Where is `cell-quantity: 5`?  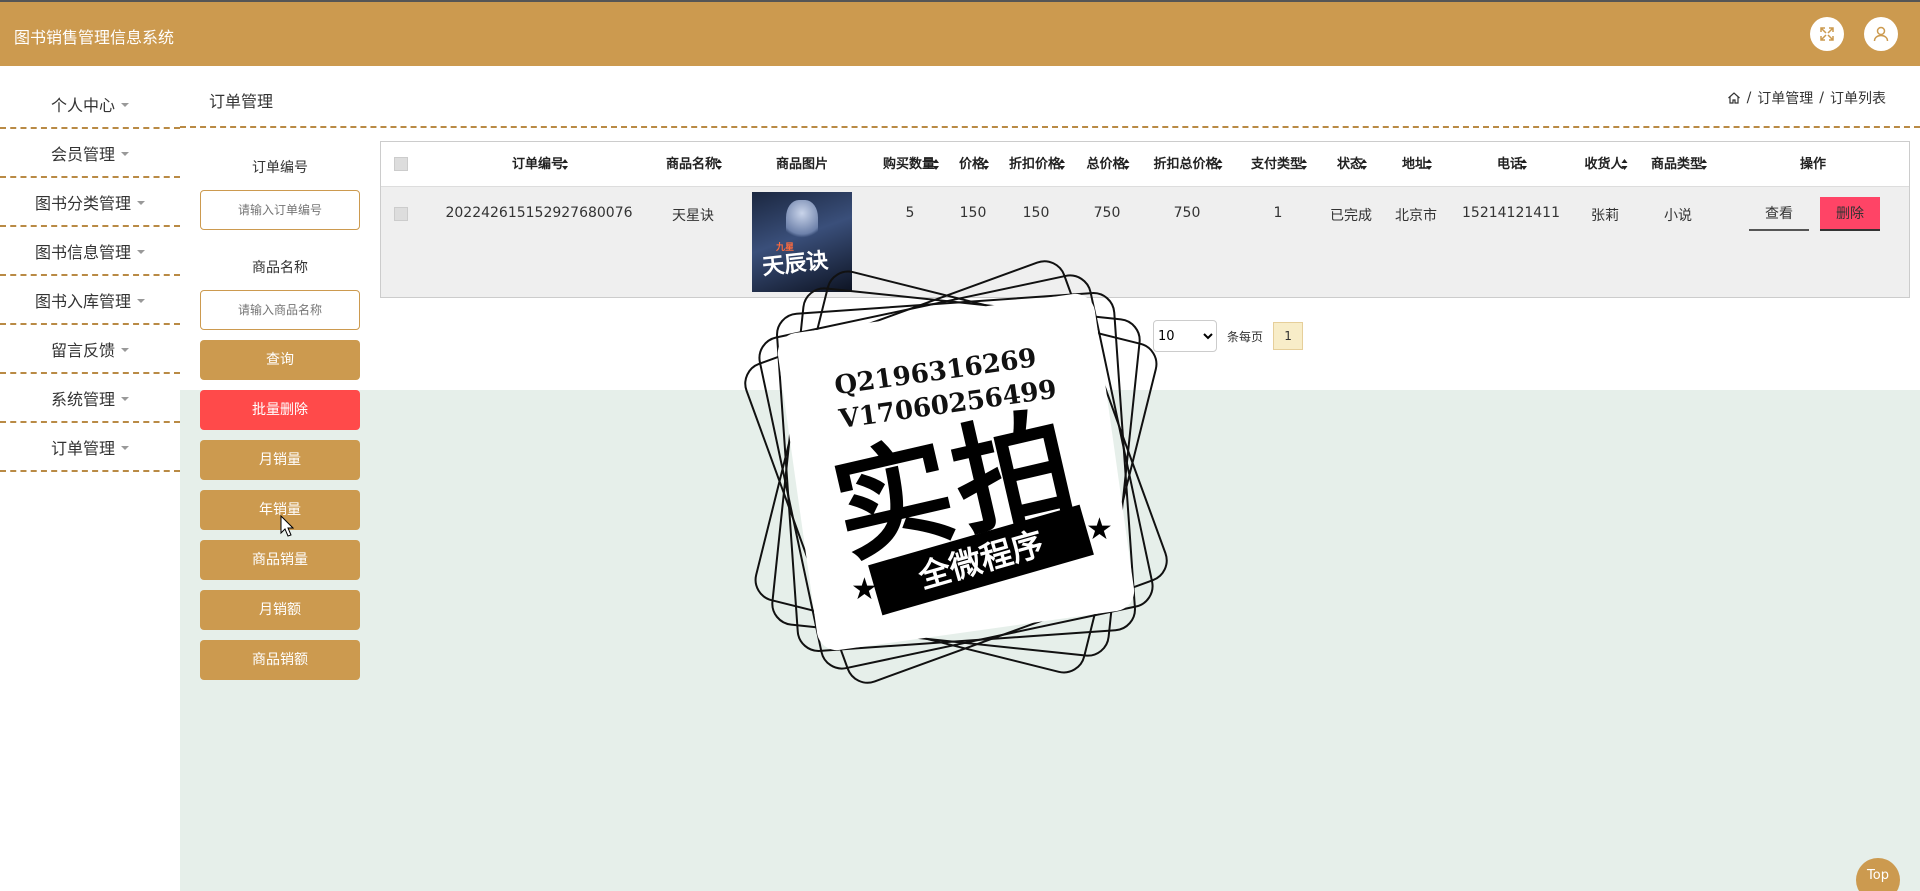
cell-quantity: 5 is located at coordinates (910, 213).